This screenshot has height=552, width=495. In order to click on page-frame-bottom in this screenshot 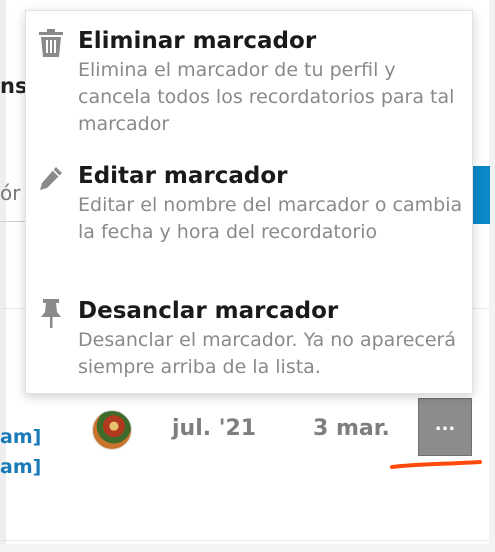, I will do `click(247, 548)`.